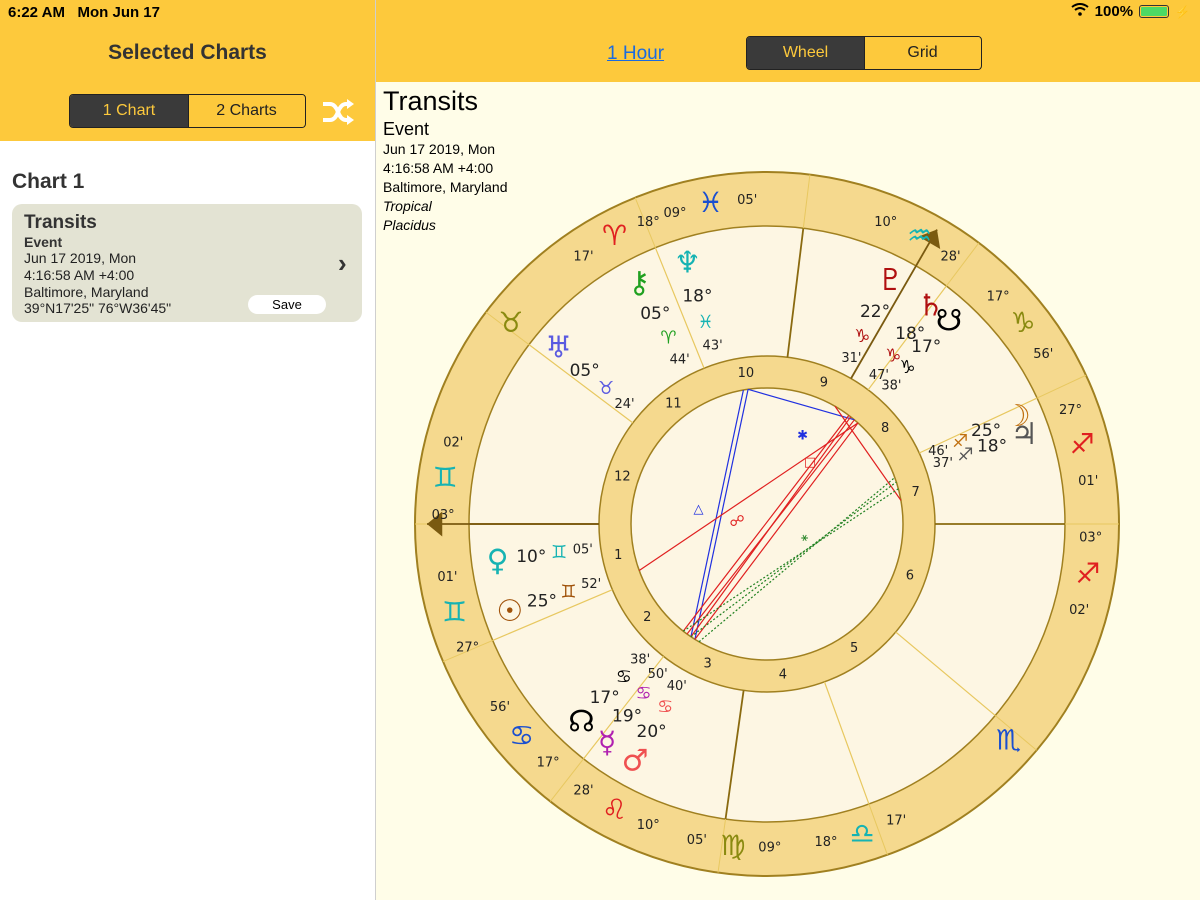  I want to click on charging-icon: ⚡, so click(1182, 11).